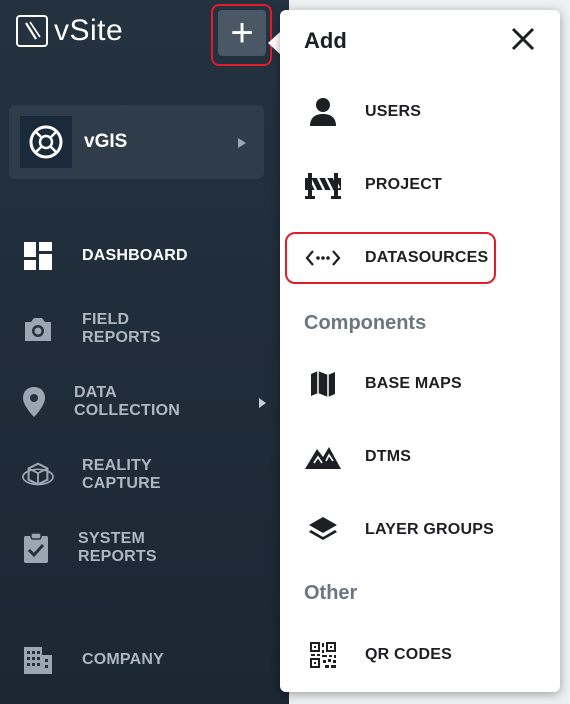 The height and width of the screenshot is (704, 570). What do you see at coordinates (36, 548) in the screenshot?
I see `clipboard-check-icon` at bounding box center [36, 548].